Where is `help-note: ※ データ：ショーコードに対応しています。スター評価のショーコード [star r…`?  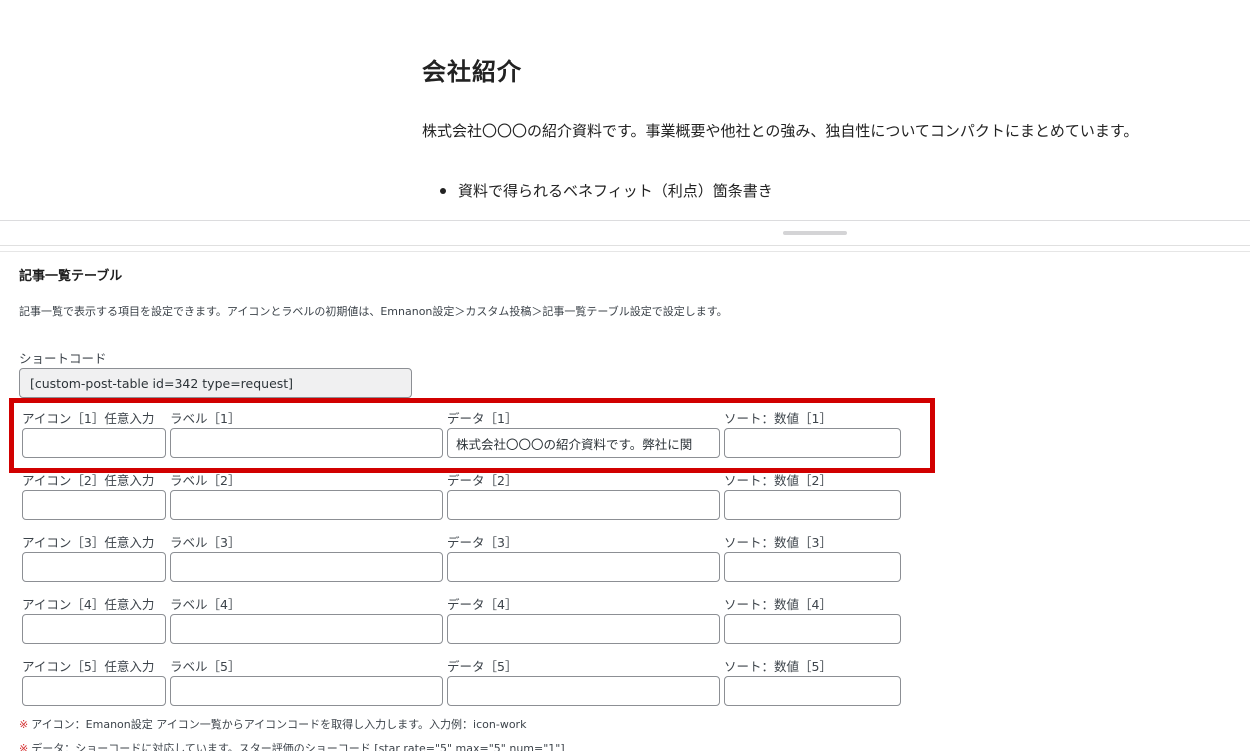
help-note: ※ データ：ショーコードに対応しています。スター評価のショーコード [star r… is located at coordinates (292, 745).